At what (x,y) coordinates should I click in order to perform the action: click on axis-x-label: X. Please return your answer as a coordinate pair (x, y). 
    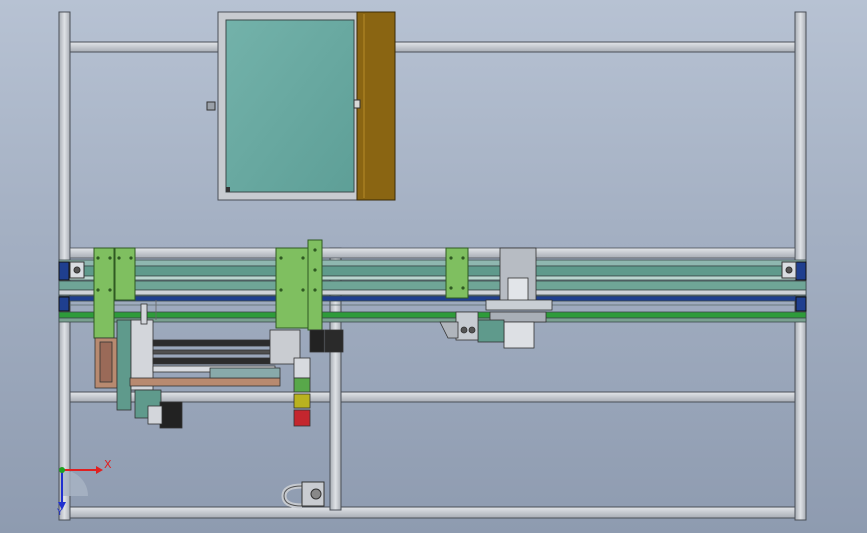
    Looking at the image, I should click on (108, 464).